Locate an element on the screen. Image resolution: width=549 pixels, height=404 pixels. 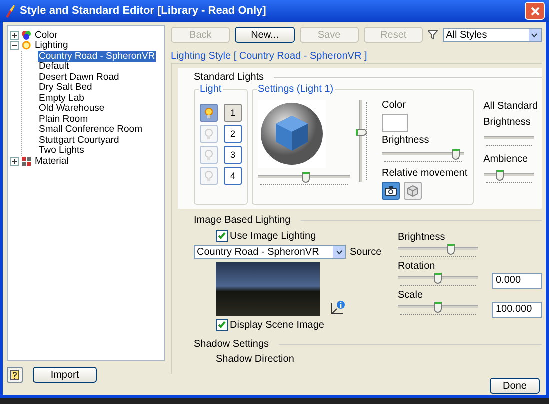
vertical-slider is located at coordinates (362, 141).